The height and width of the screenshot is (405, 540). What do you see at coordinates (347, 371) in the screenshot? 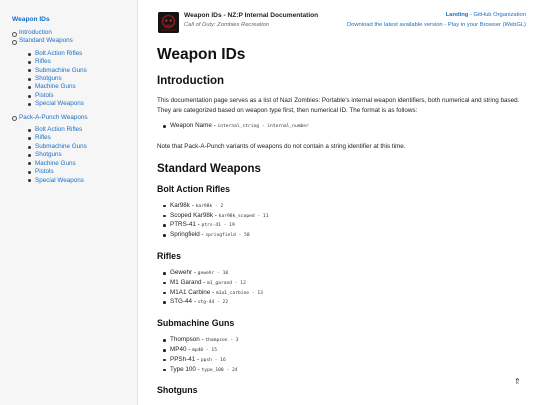
I see `weapon-item: Type 100 - type_100 - 24` at bounding box center [347, 371].